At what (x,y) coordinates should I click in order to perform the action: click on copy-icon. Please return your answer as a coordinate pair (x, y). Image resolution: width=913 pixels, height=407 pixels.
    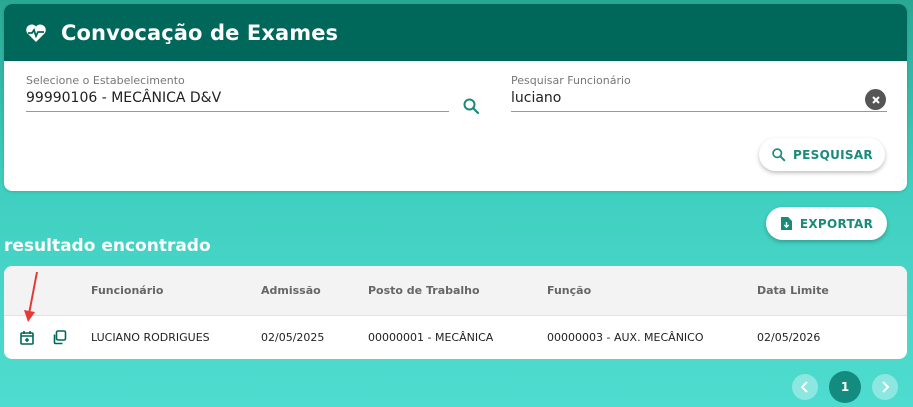
    Looking at the image, I should click on (59, 339).